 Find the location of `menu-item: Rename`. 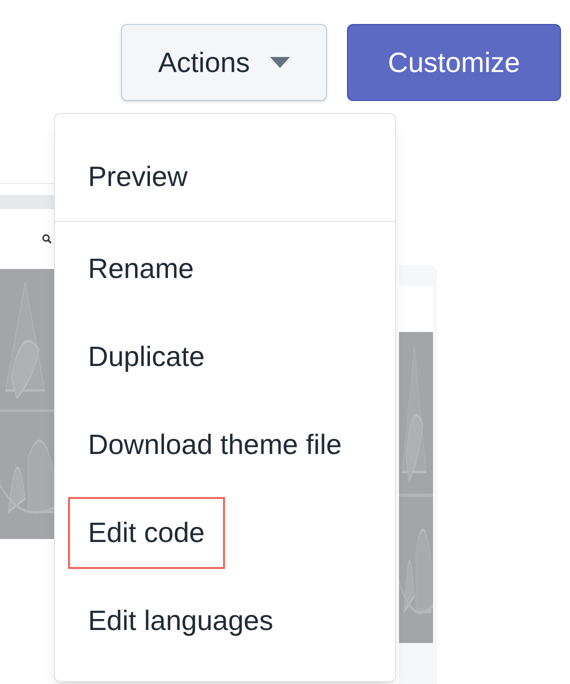

menu-item: Rename is located at coordinates (141, 269).